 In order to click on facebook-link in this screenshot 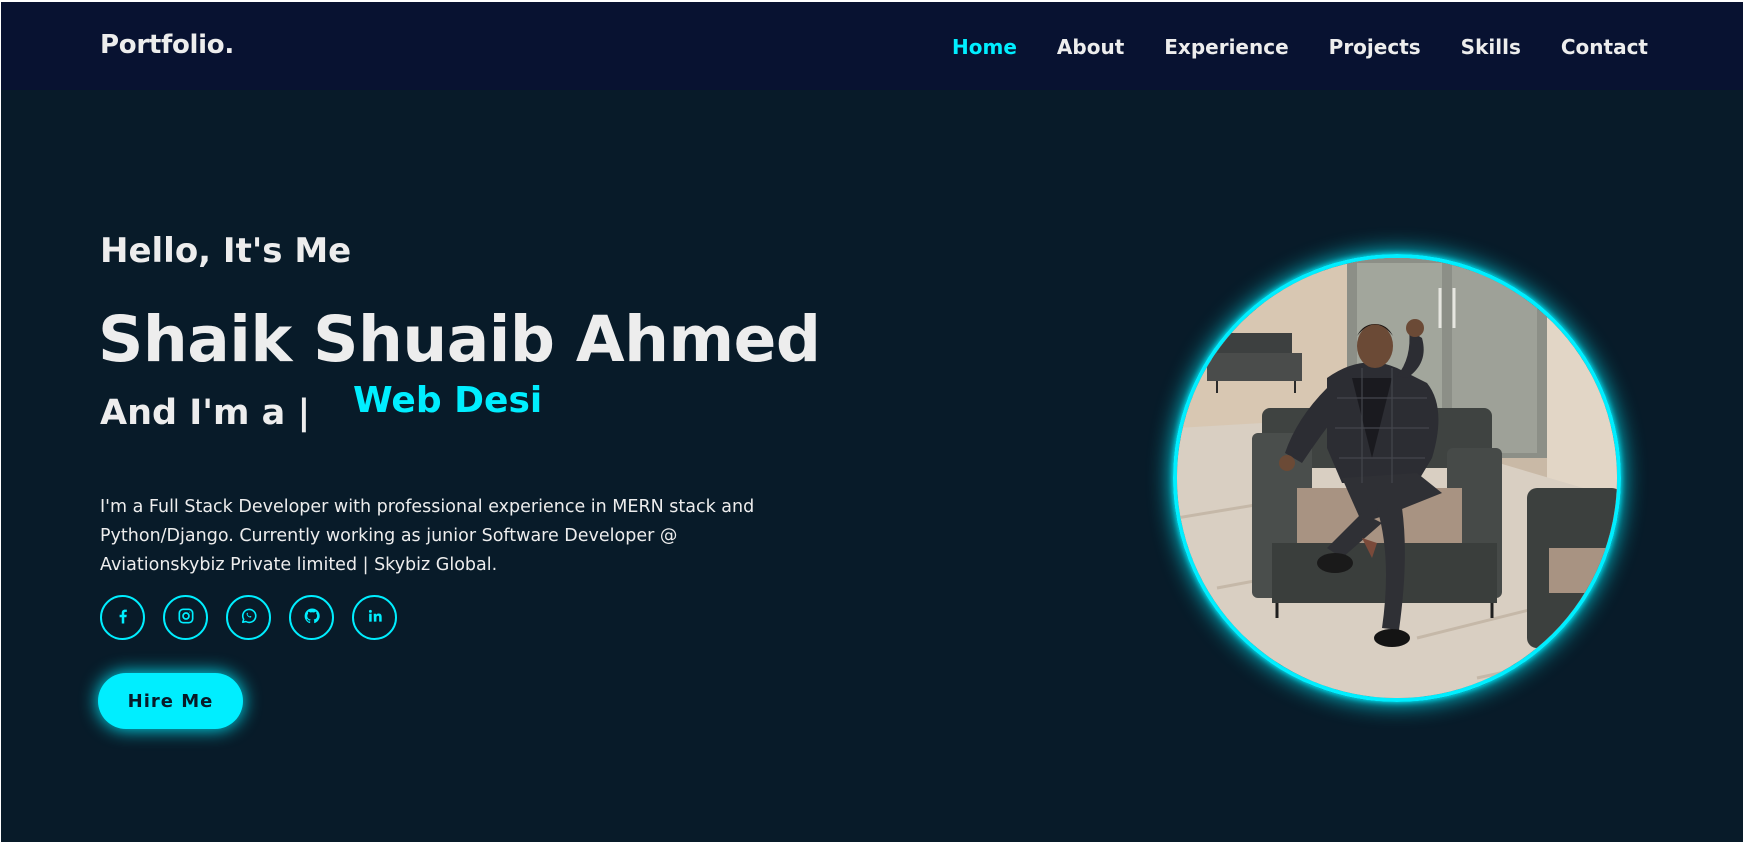, I will do `click(122, 617)`.